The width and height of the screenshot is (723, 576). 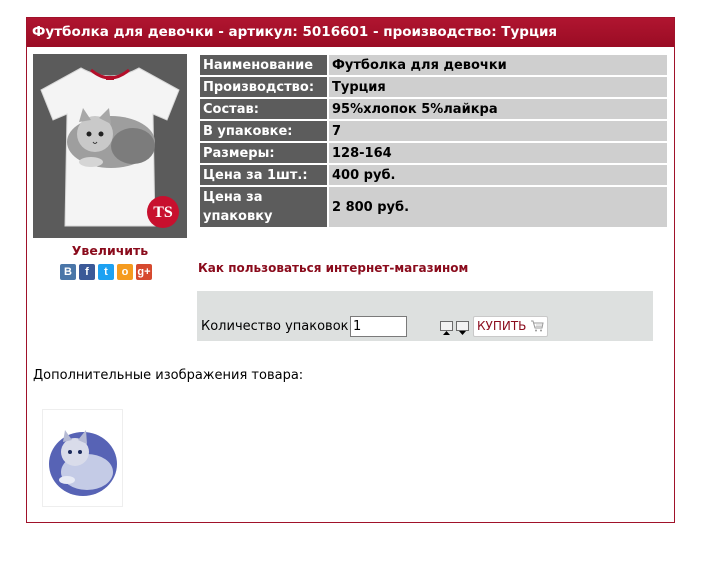 What do you see at coordinates (446, 333) in the screenshot?
I see `arrow-up-icon` at bounding box center [446, 333].